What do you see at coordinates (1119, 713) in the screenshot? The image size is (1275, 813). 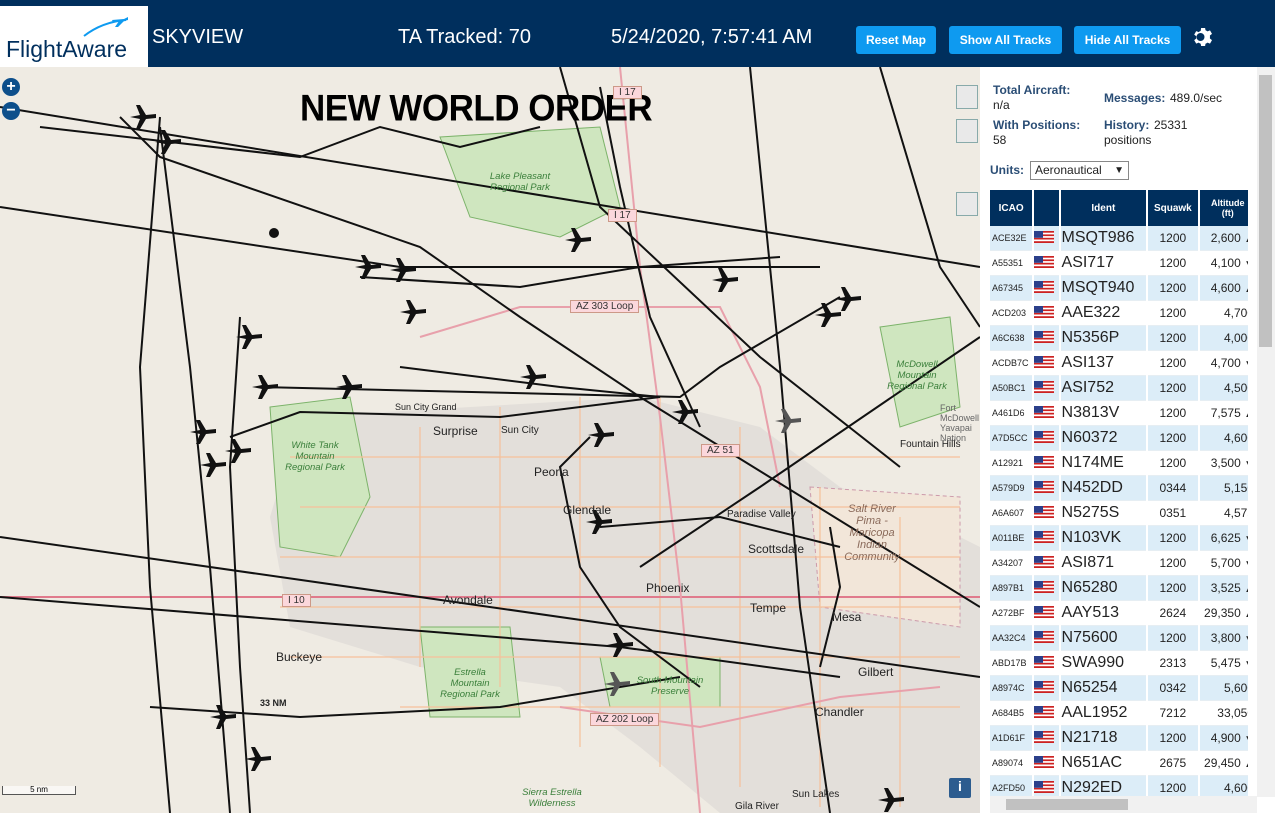 I see `table-row: A684B5 AAL19527212 33,050` at bounding box center [1119, 713].